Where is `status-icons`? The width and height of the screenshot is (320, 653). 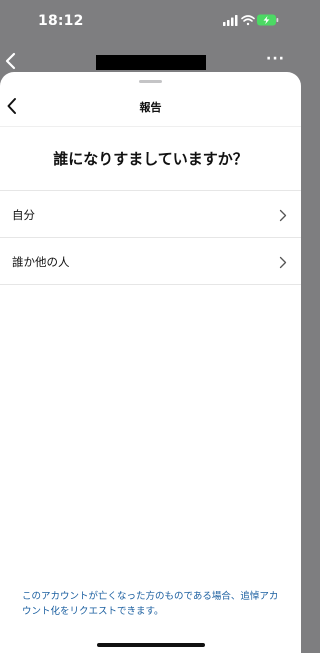 status-icons is located at coordinates (251, 20).